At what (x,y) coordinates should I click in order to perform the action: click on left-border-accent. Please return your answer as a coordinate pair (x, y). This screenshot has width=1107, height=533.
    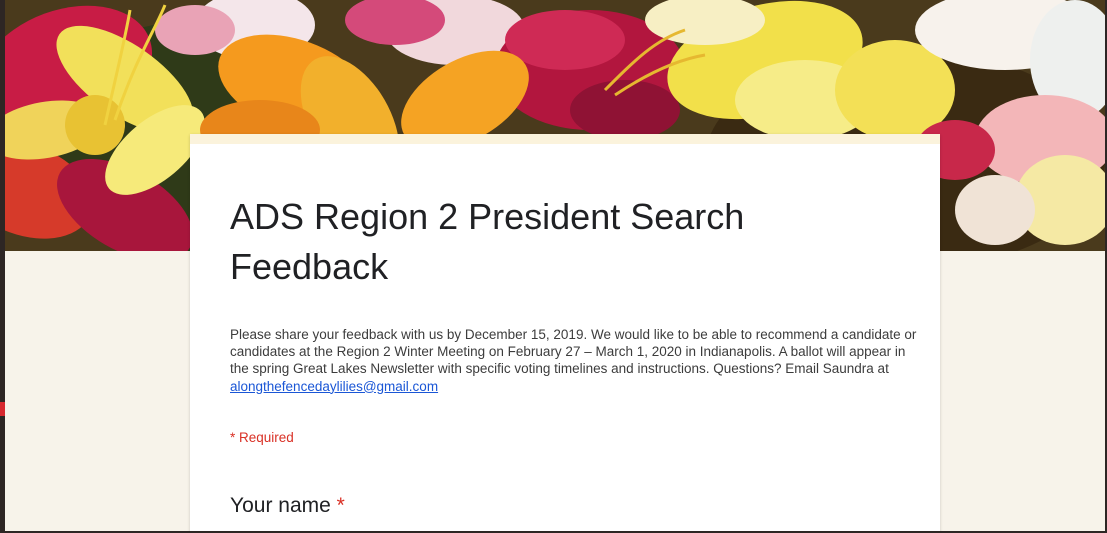
    Looking at the image, I should click on (2, 409).